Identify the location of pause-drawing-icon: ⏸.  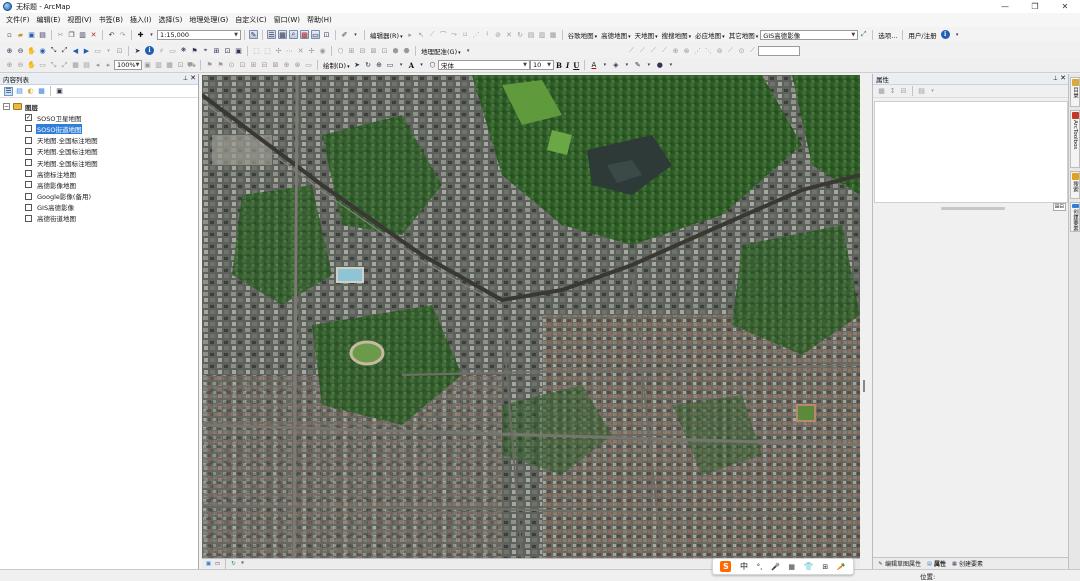
(242, 563).